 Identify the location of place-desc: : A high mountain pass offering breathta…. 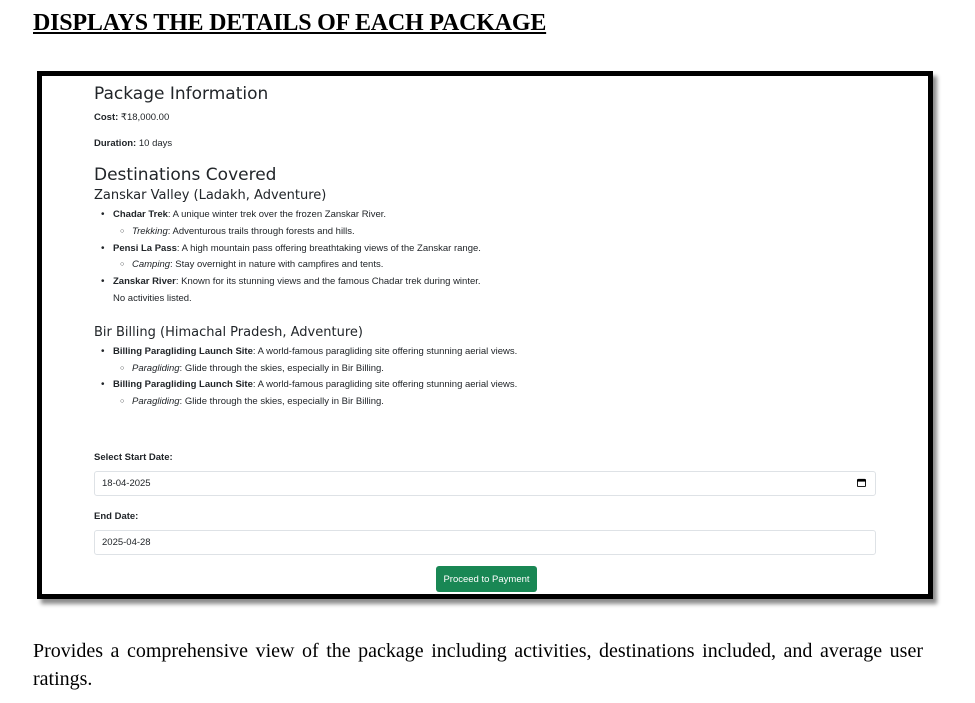
(328, 248).